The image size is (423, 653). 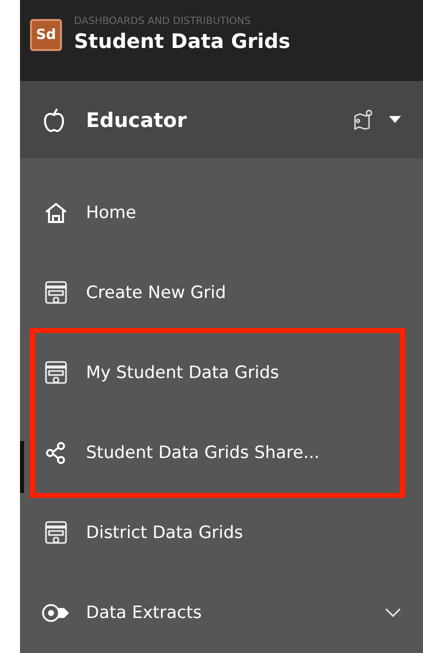 What do you see at coordinates (163, 22) in the screenshot?
I see `app-subtitle: DASHBOARDS AND DISTRIBUTIONS` at bounding box center [163, 22].